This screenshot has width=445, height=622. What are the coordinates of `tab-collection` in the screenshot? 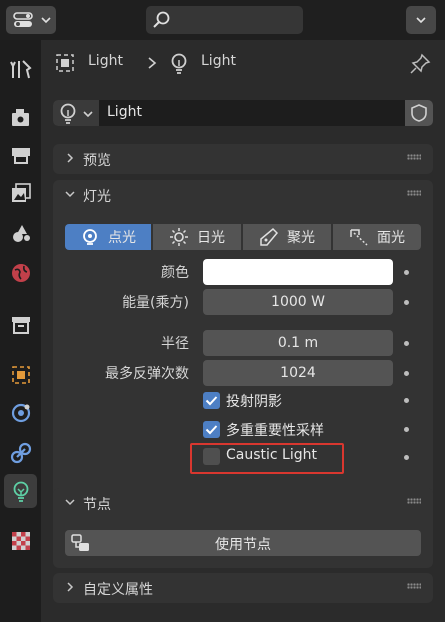 It's located at (20, 325).